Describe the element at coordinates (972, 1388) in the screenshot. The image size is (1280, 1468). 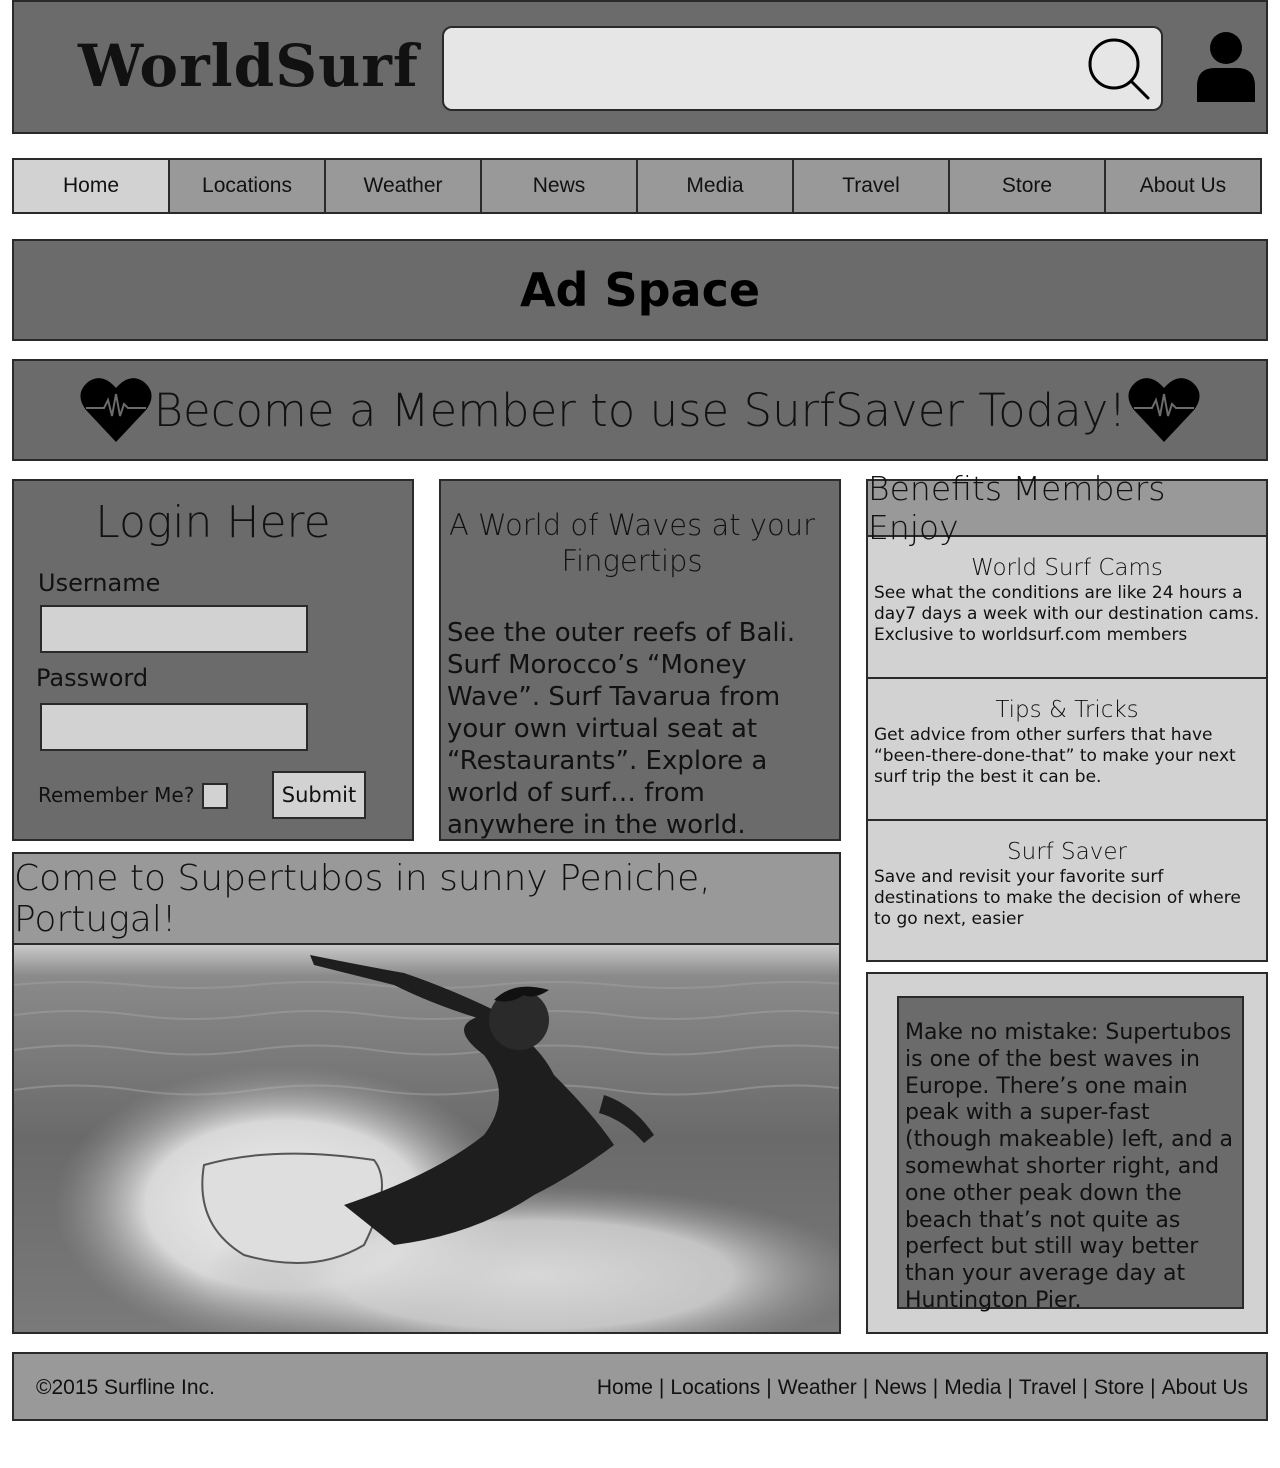
I see `footer-link-media: Media` at that location.